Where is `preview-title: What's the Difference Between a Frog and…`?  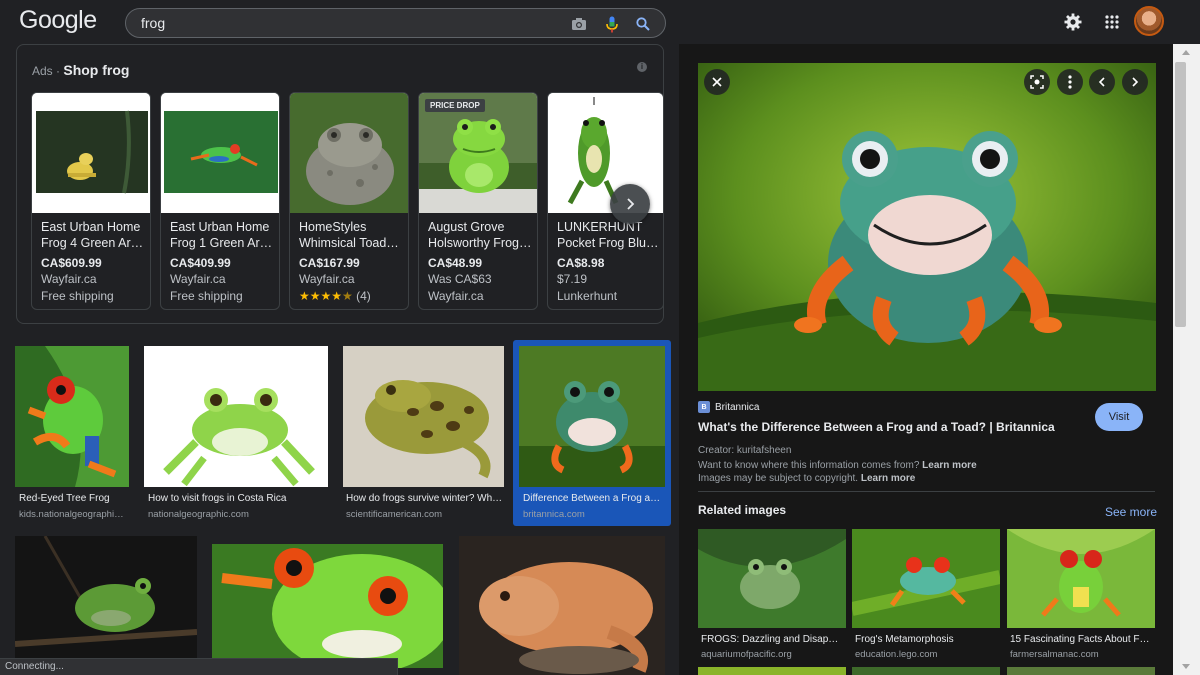 preview-title: What's the Difference Between a Frog and… is located at coordinates (876, 427).